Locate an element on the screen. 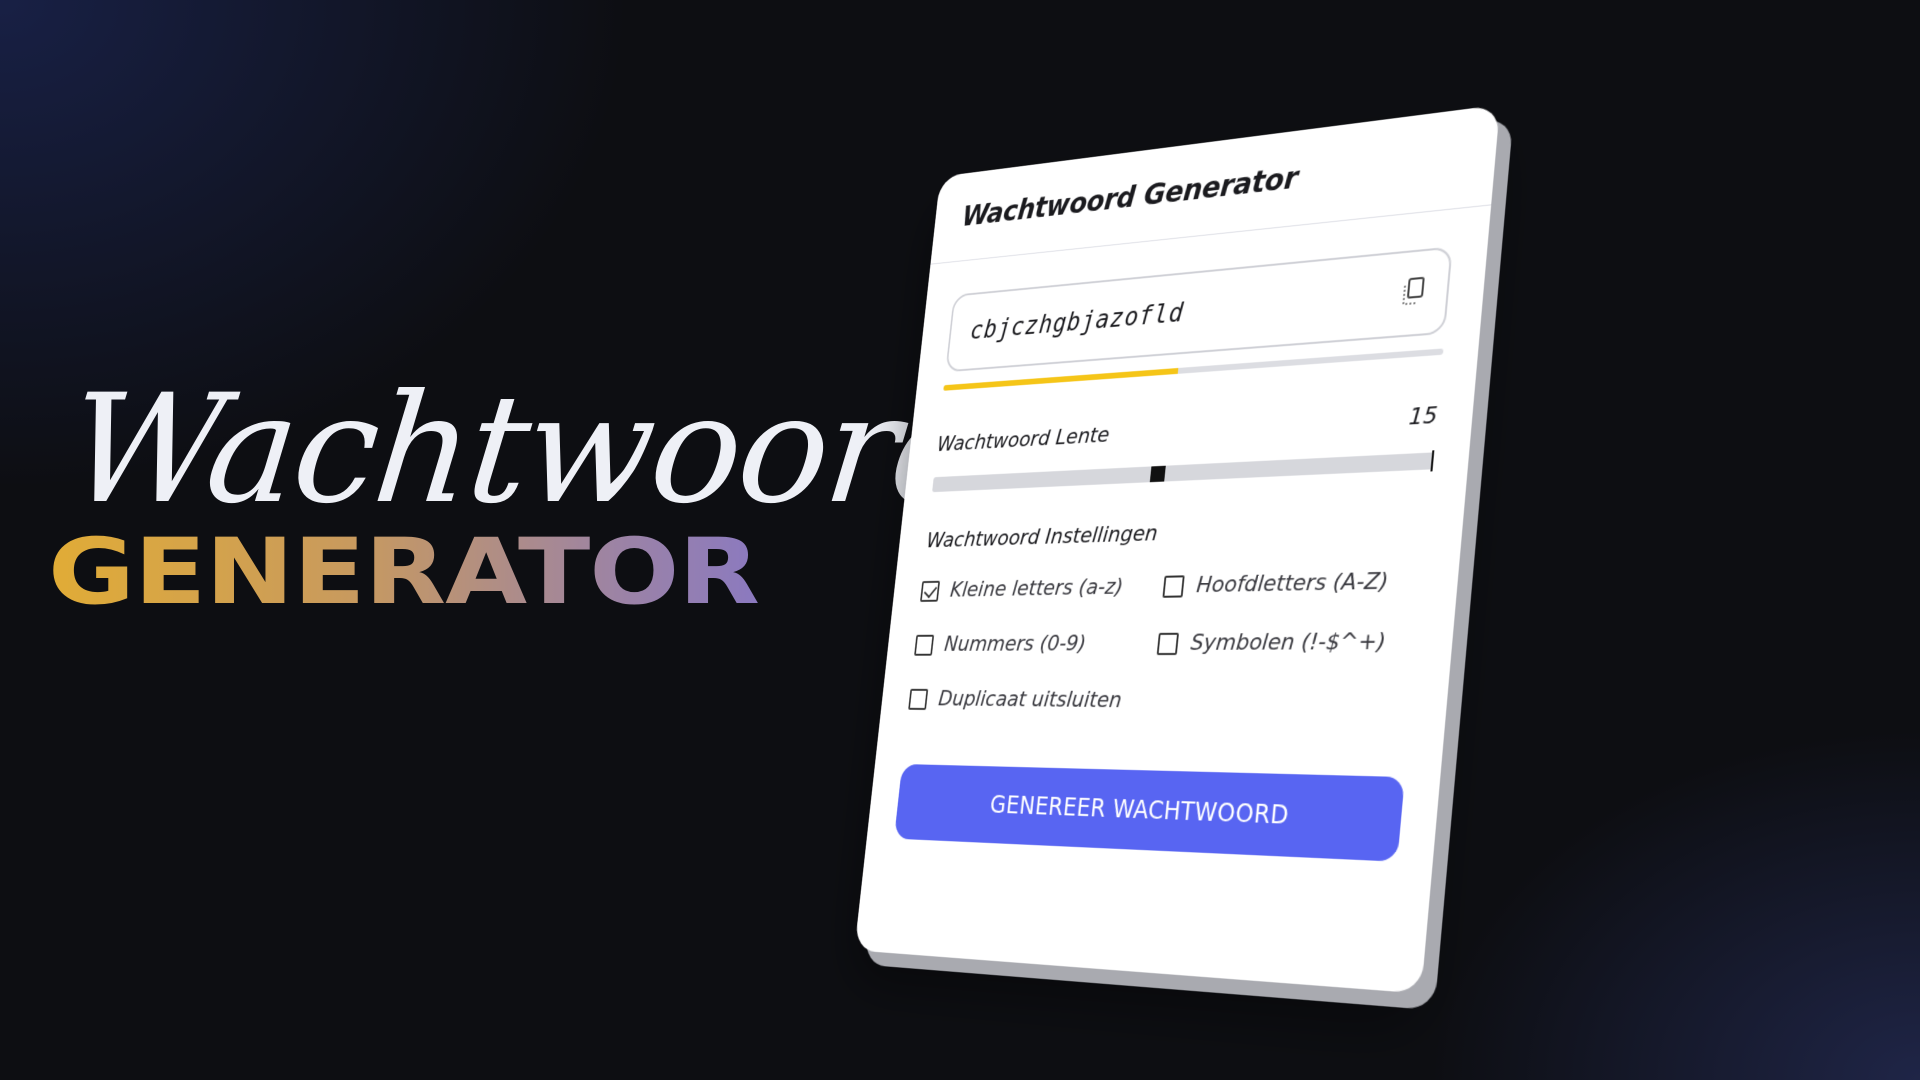 This screenshot has width=1920, height=1080. password-value: cbjczhgbjazofld is located at coordinates (1077, 322).